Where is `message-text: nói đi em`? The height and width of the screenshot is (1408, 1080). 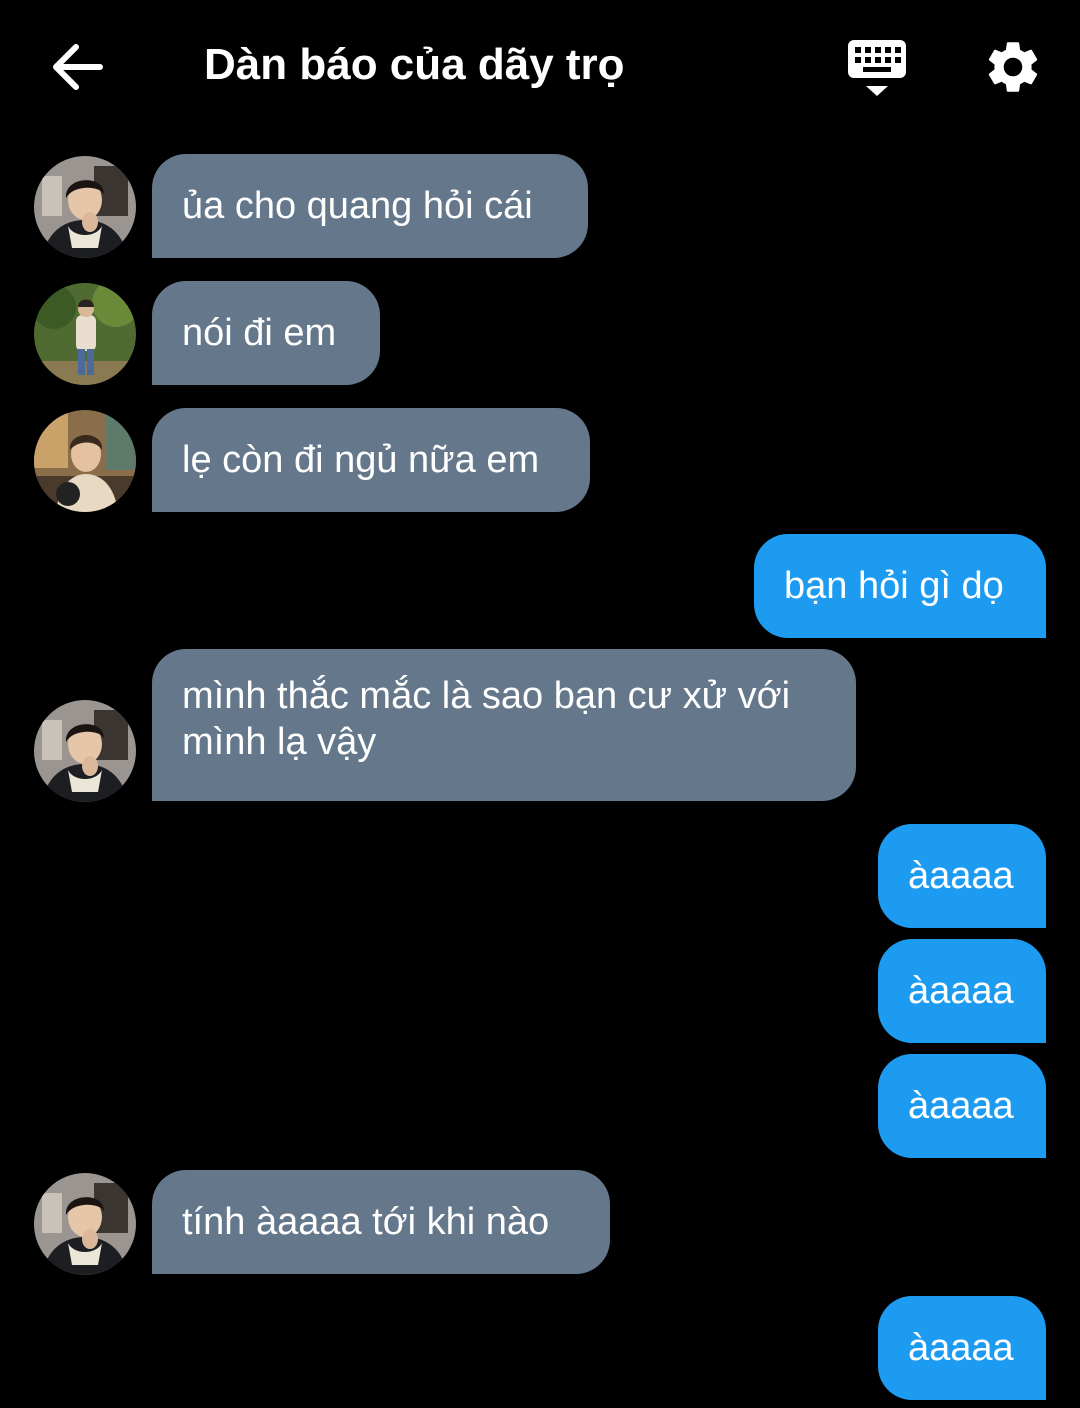 message-text: nói đi em is located at coordinates (259, 333).